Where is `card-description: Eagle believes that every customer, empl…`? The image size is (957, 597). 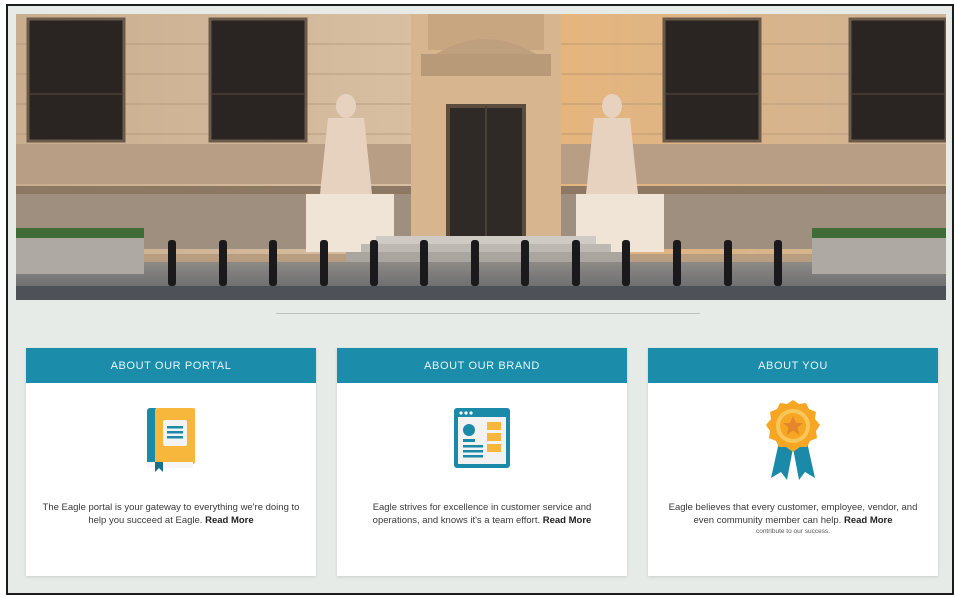 card-description: Eagle believes that every customer, empl… is located at coordinates (793, 518).